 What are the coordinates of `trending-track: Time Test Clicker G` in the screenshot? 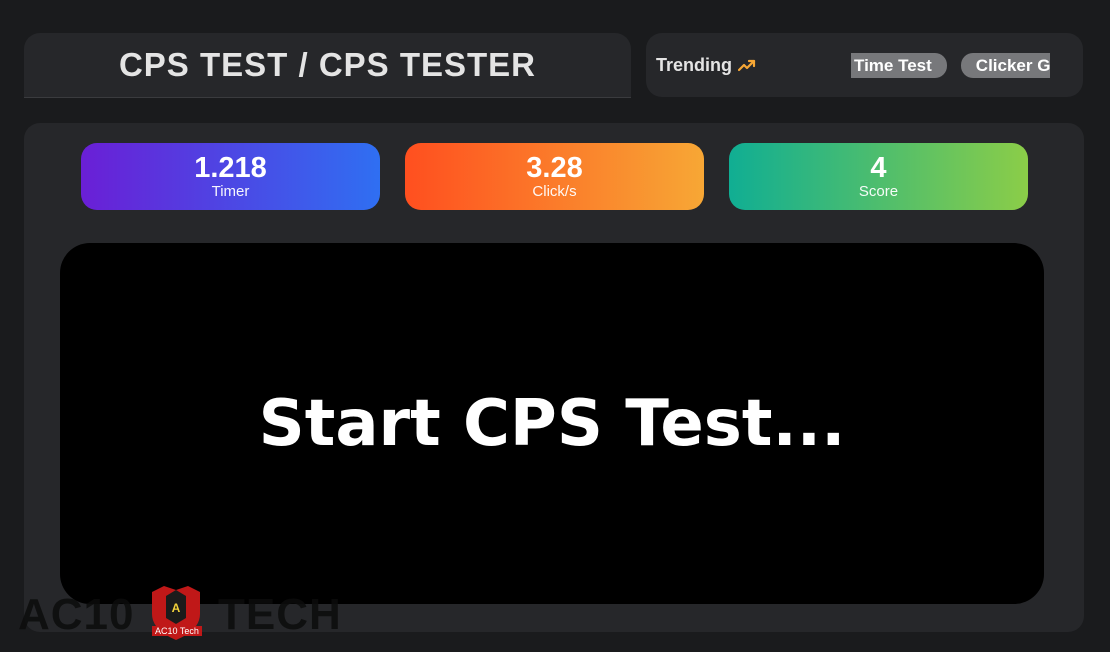 It's located at (950, 65).